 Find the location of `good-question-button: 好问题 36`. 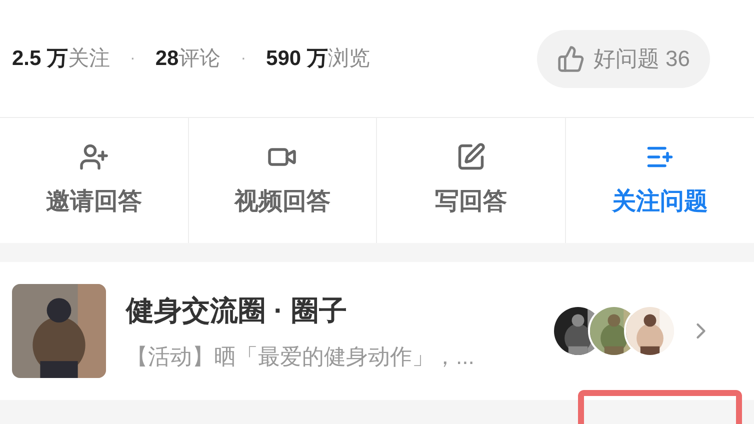

good-question-button: 好问题 36 is located at coordinates (623, 59).